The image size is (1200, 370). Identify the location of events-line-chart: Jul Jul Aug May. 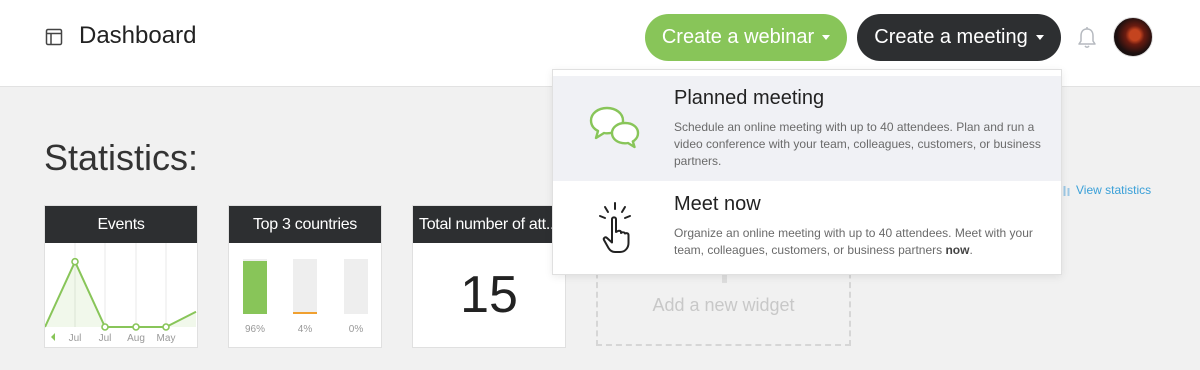
(120, 293).